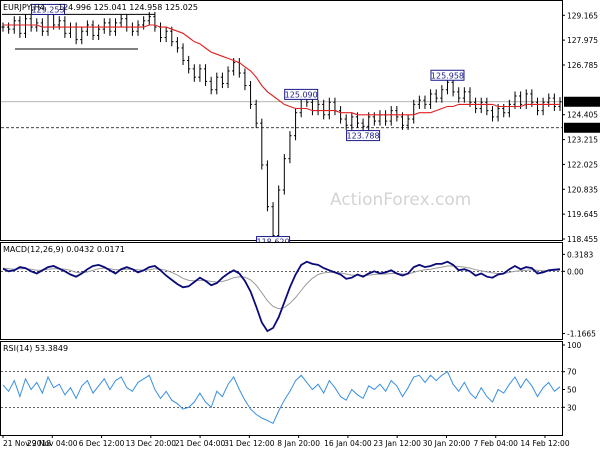  What do you see at coordinates (400, 200) in the screenshot?
I see `watermark: ActionForex.com` at bounding box center [400, 200].